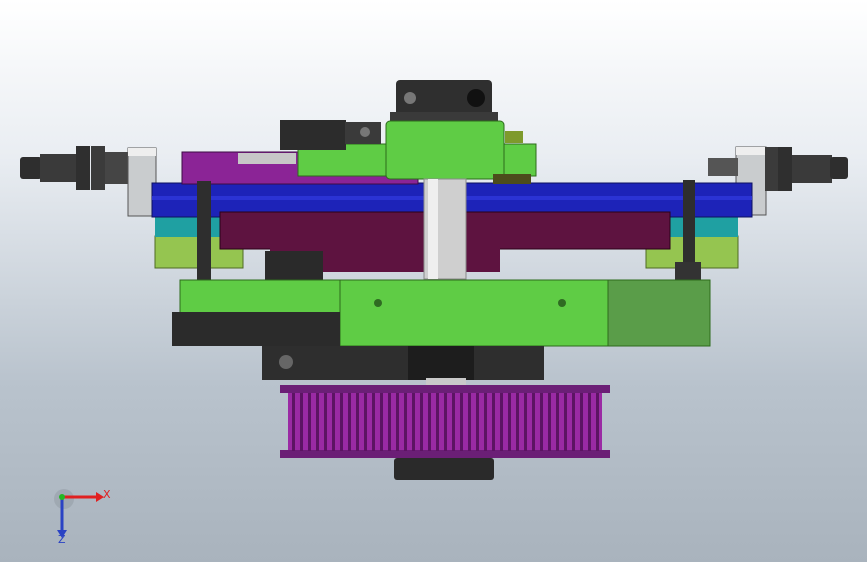 The width and height of the screenshot is (867, 562). I want to click on y-axis-dot, so click(62, 497).